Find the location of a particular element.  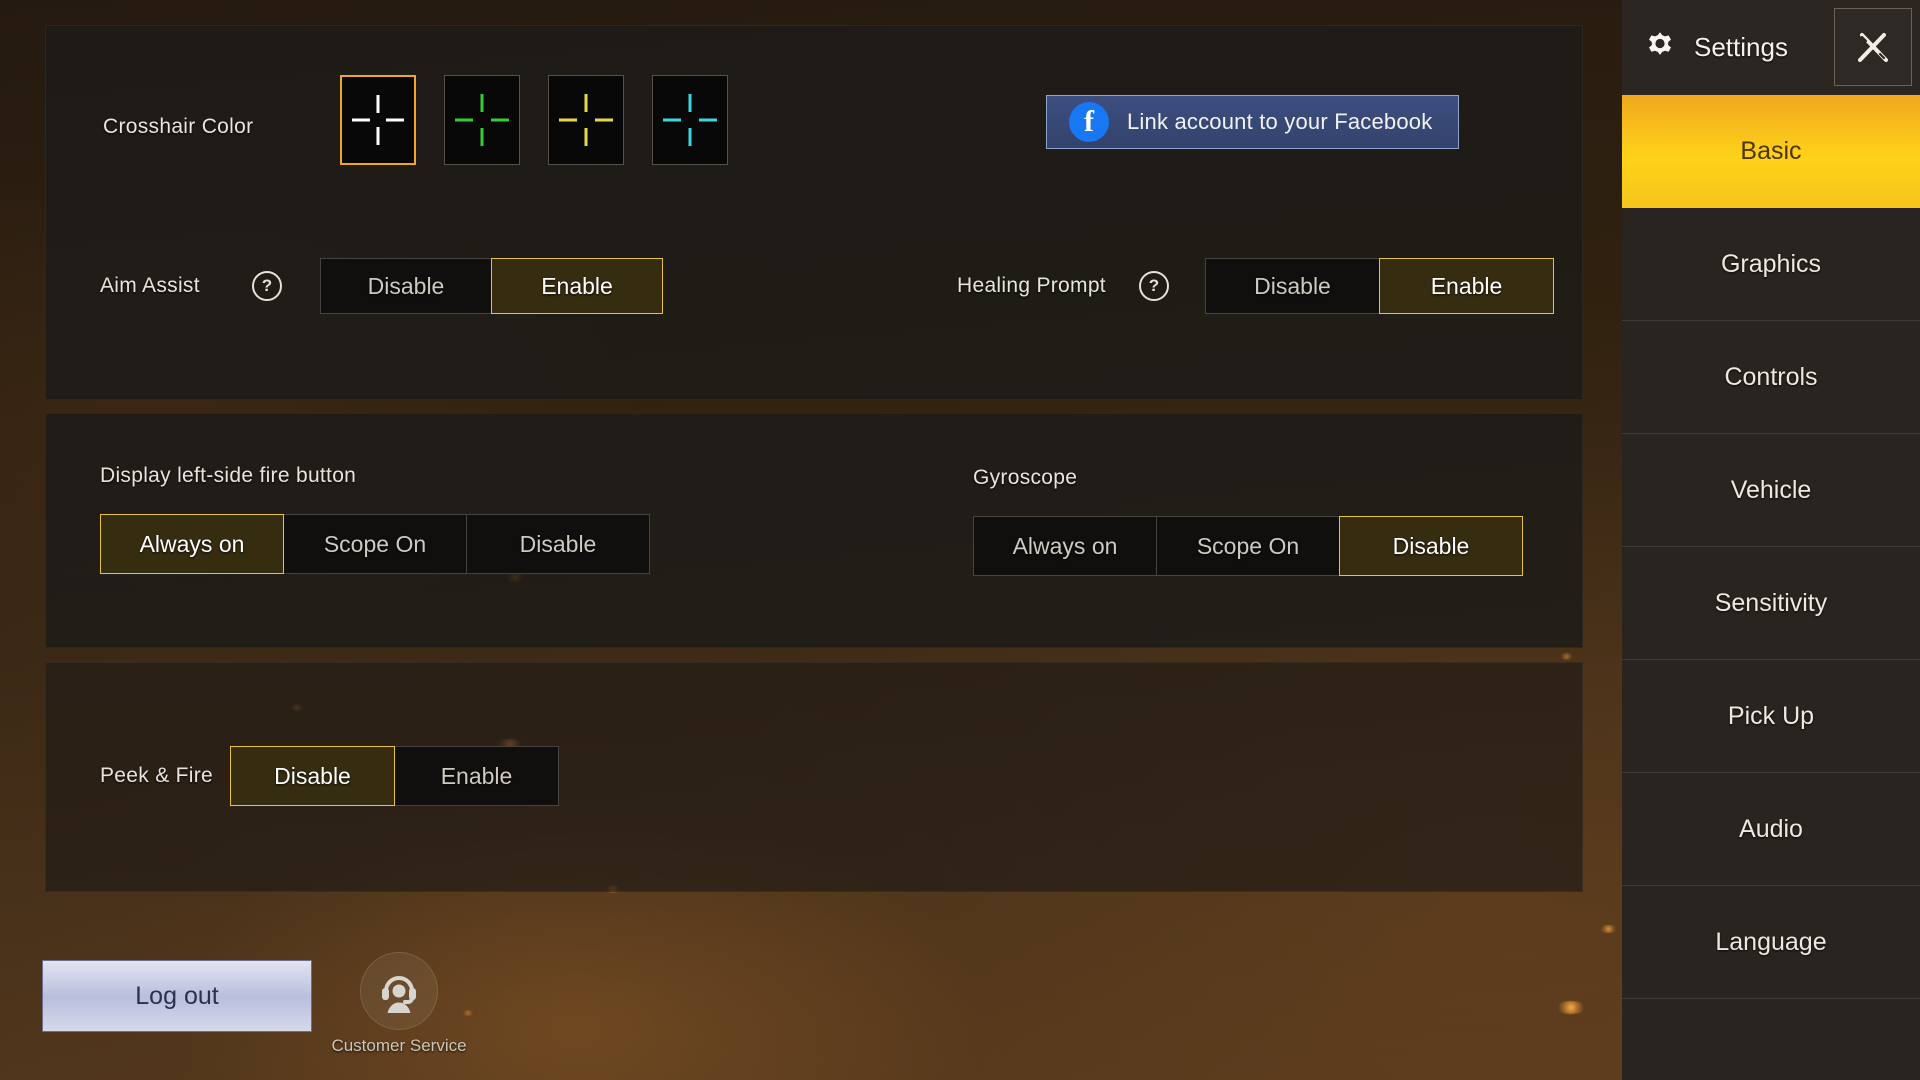

peek-fire-options: Disable Enable is located at coordinates (394, 776).